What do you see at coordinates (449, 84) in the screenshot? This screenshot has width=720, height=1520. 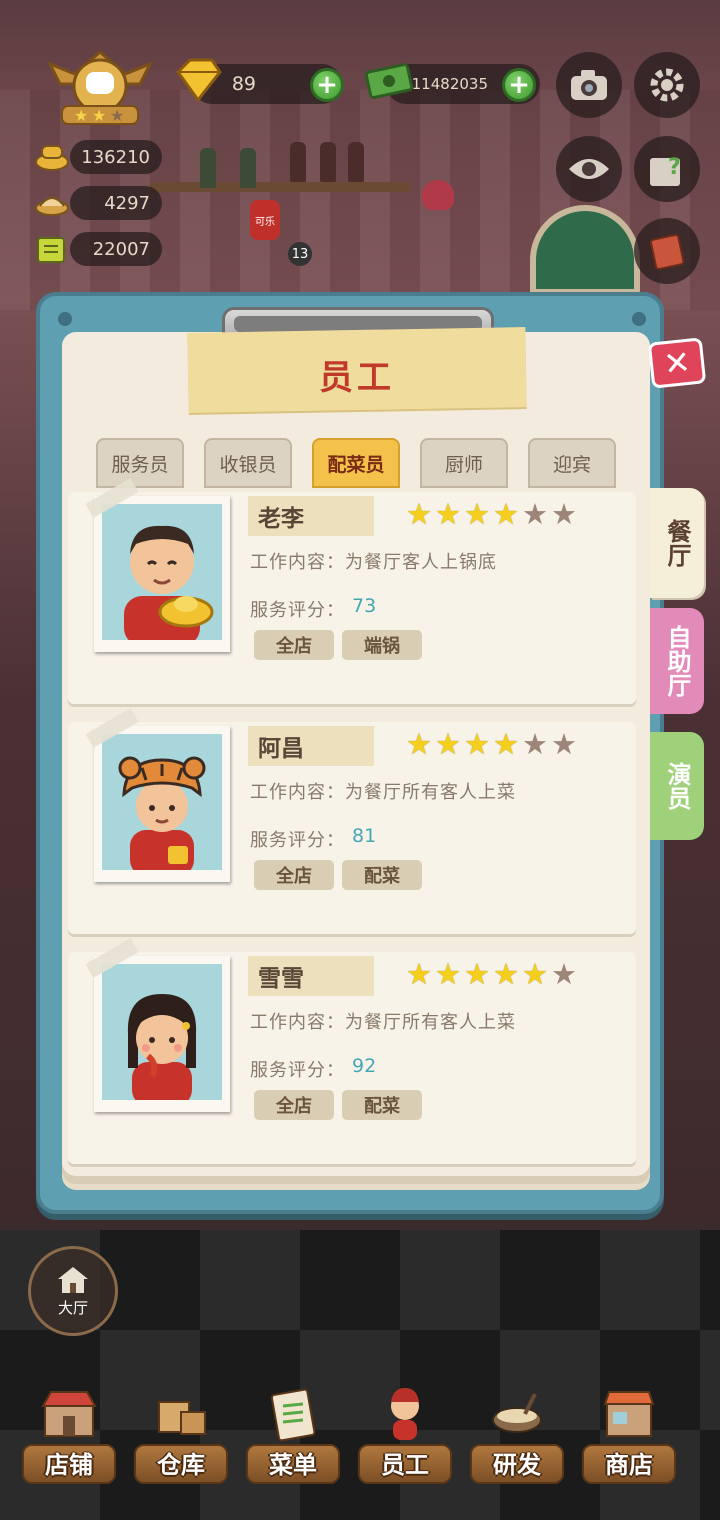 I see `cash-amount: 11482035` at bounding box center [449, 84].